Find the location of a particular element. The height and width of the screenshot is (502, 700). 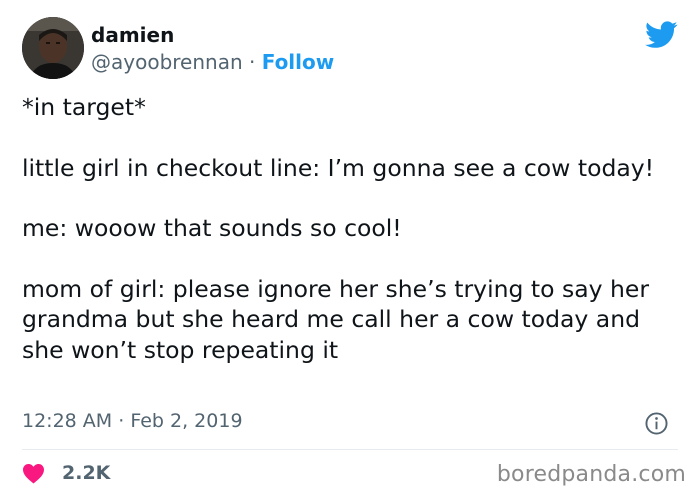

tweet-header: damien @ayoobrennan · Follow is located at coordinates (350, 49).